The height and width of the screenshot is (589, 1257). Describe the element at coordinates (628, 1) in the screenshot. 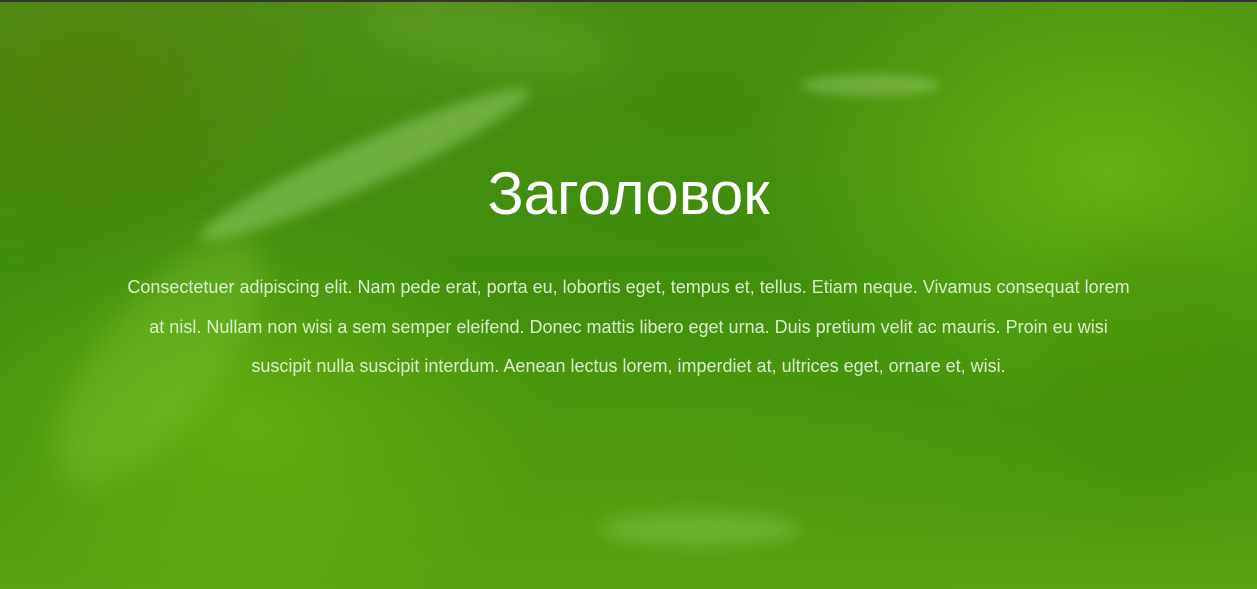

I see `top-border` at that location.